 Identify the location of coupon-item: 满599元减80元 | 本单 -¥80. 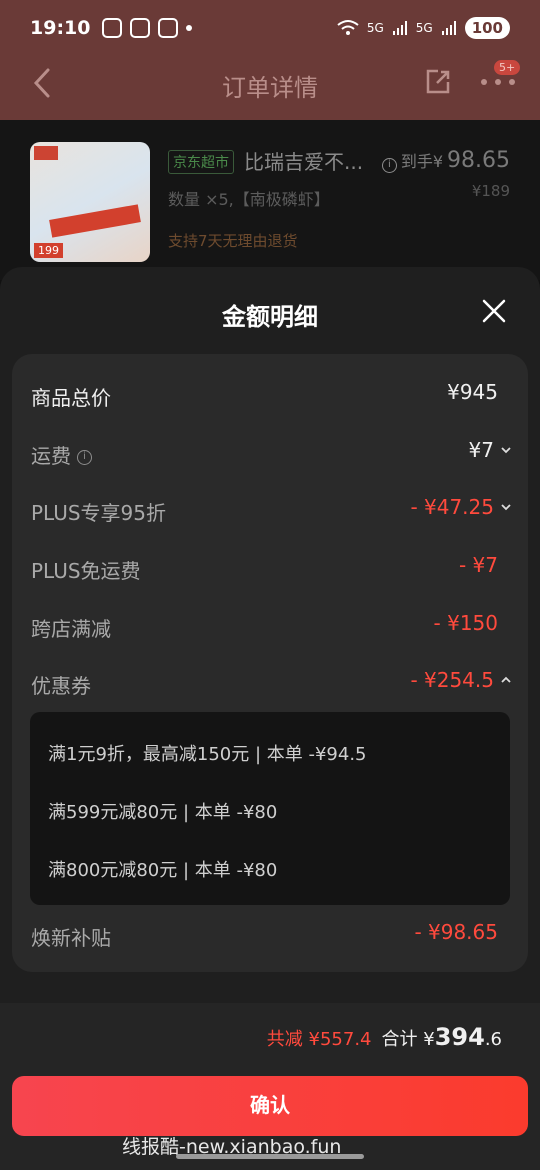
(163, 812).